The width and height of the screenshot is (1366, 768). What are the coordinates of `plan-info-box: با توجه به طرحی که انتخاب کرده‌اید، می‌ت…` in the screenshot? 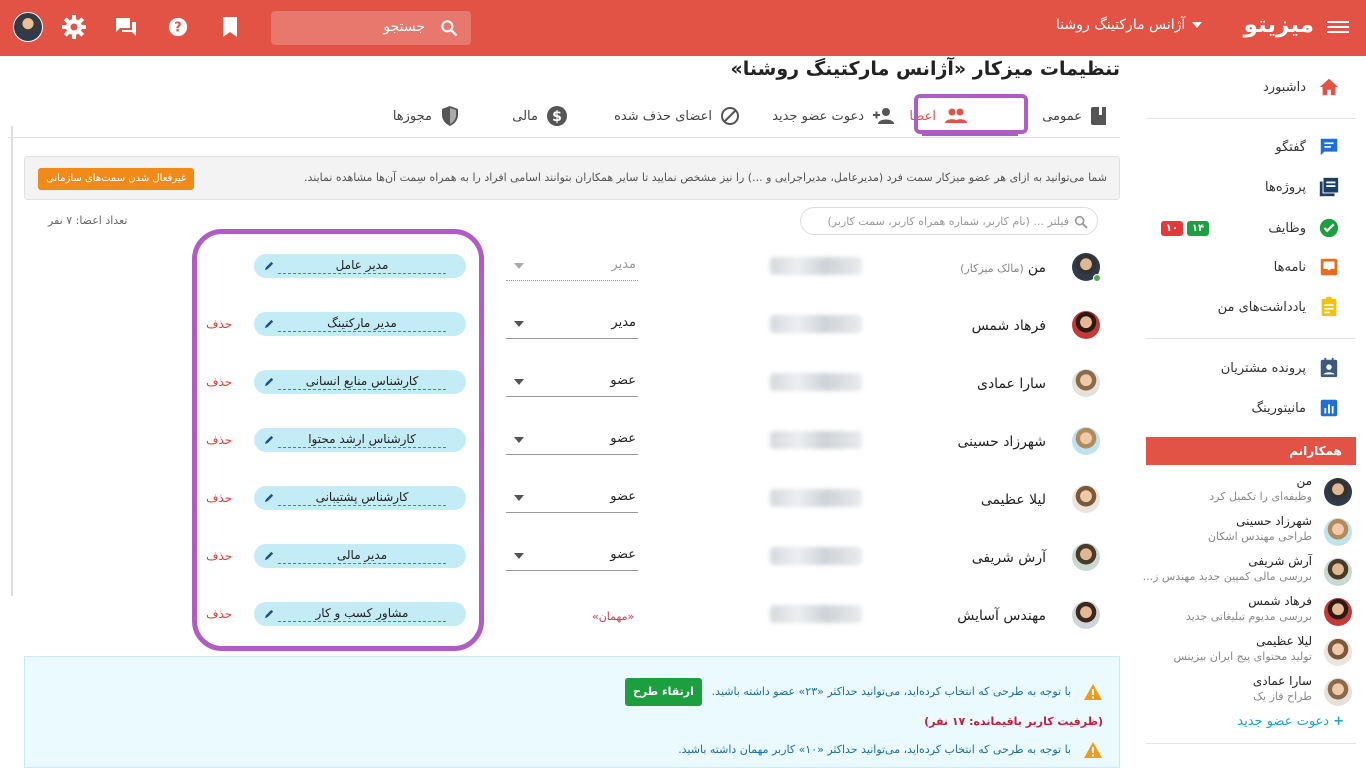 It's located at (572, 712).